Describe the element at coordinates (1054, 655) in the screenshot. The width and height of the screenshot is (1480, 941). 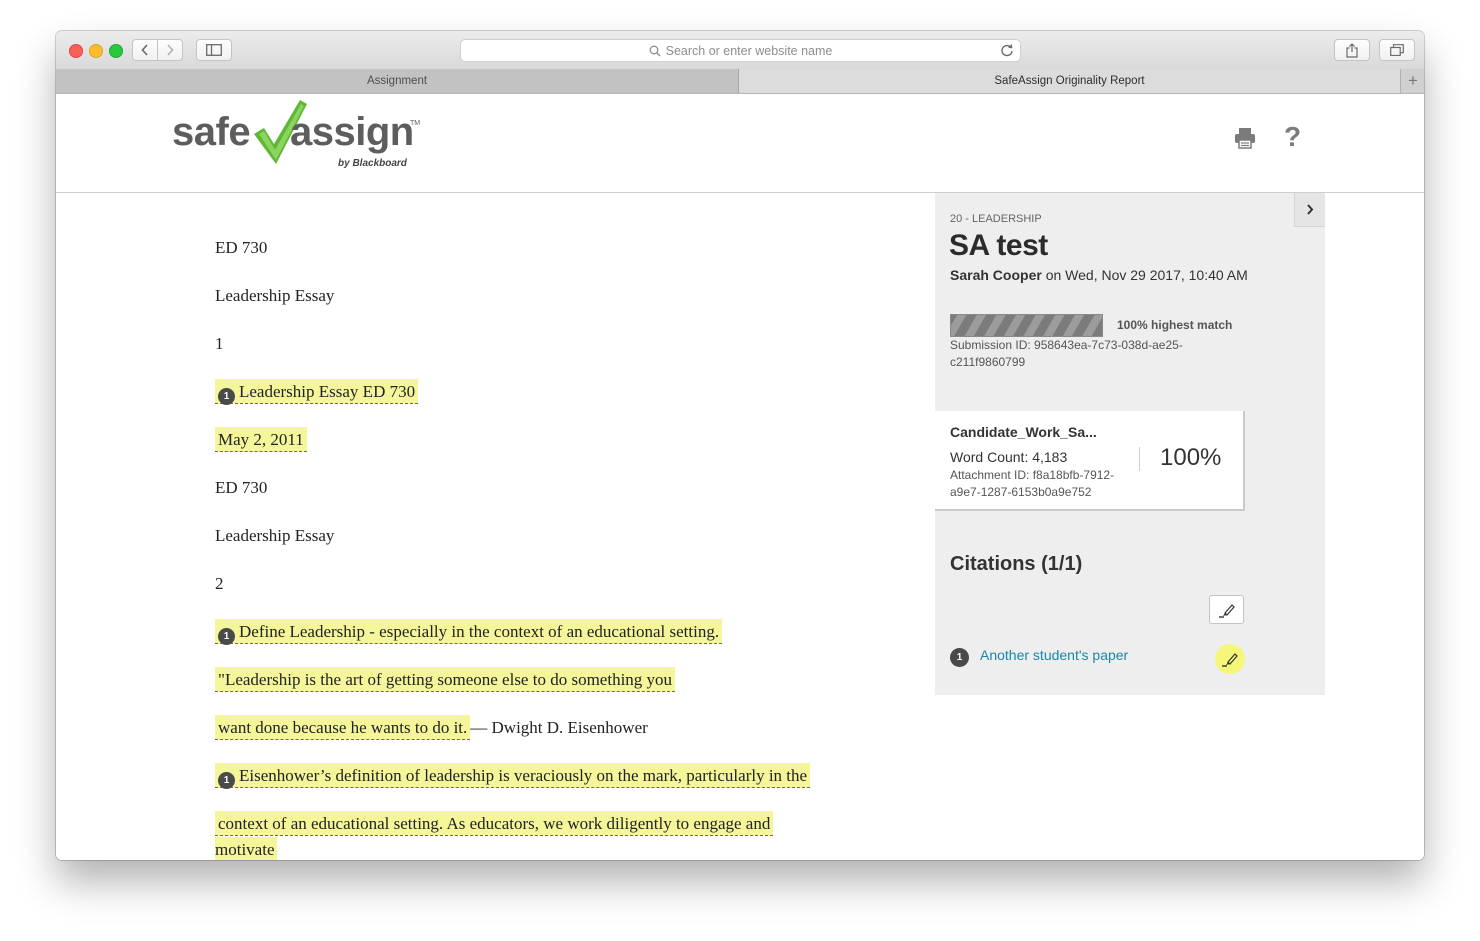
I see `citation-source-link: Another student's paper` at that location.